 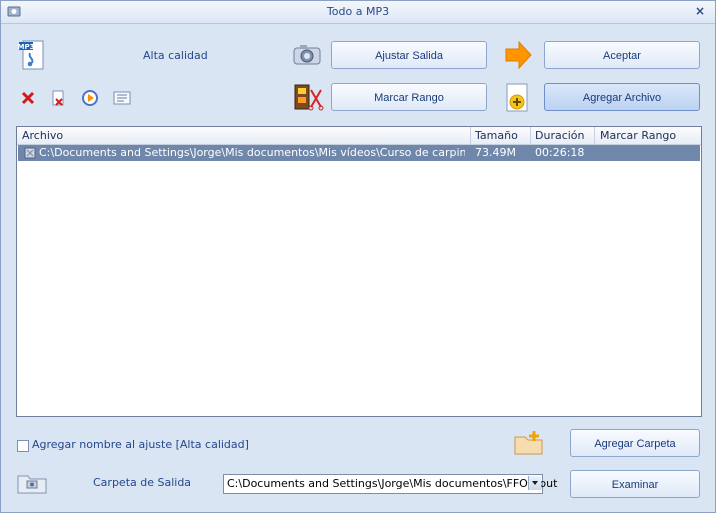 What do you see at coordinates (560, 152) in the screenshot?
I see `file-duration: 00:26:18` at bounding box center [560, 152].